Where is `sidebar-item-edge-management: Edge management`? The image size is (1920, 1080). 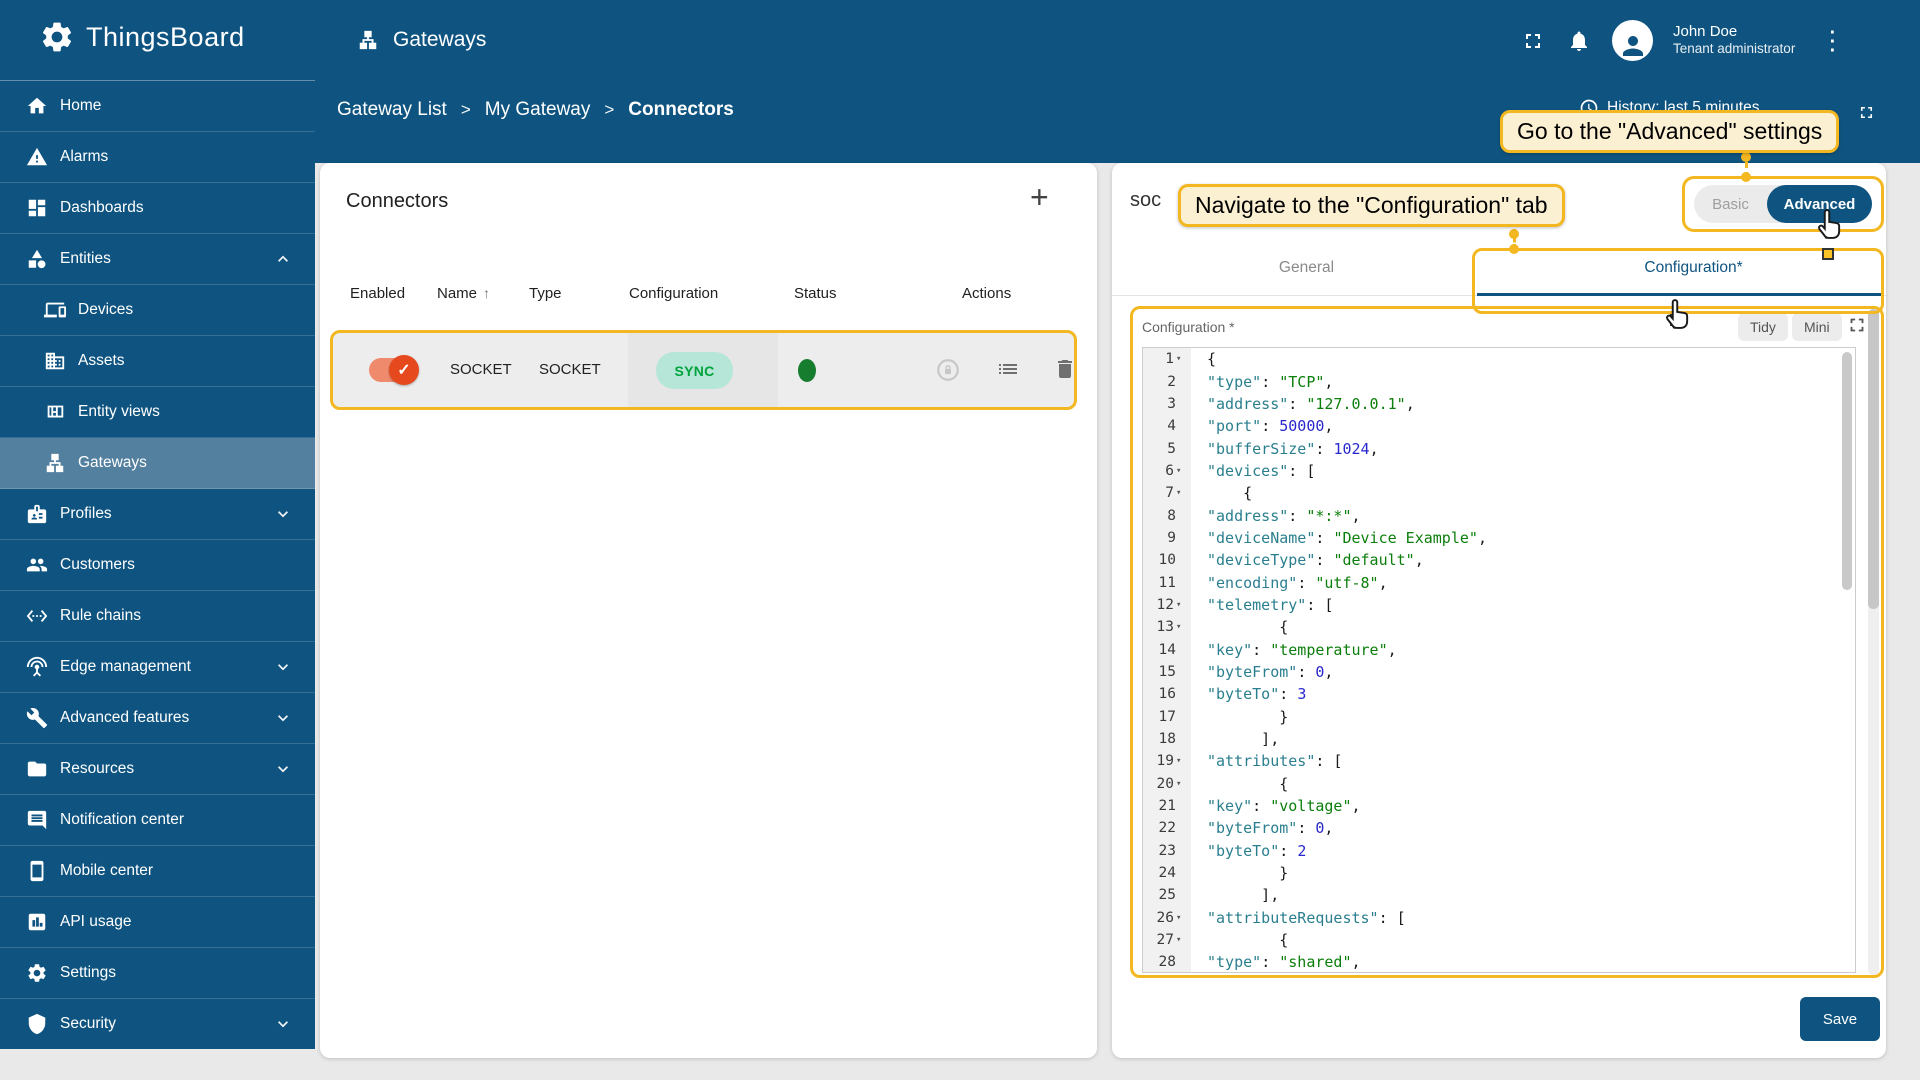
sidebar-item-edge-management: Edge management is located at coordinates (157, 667).